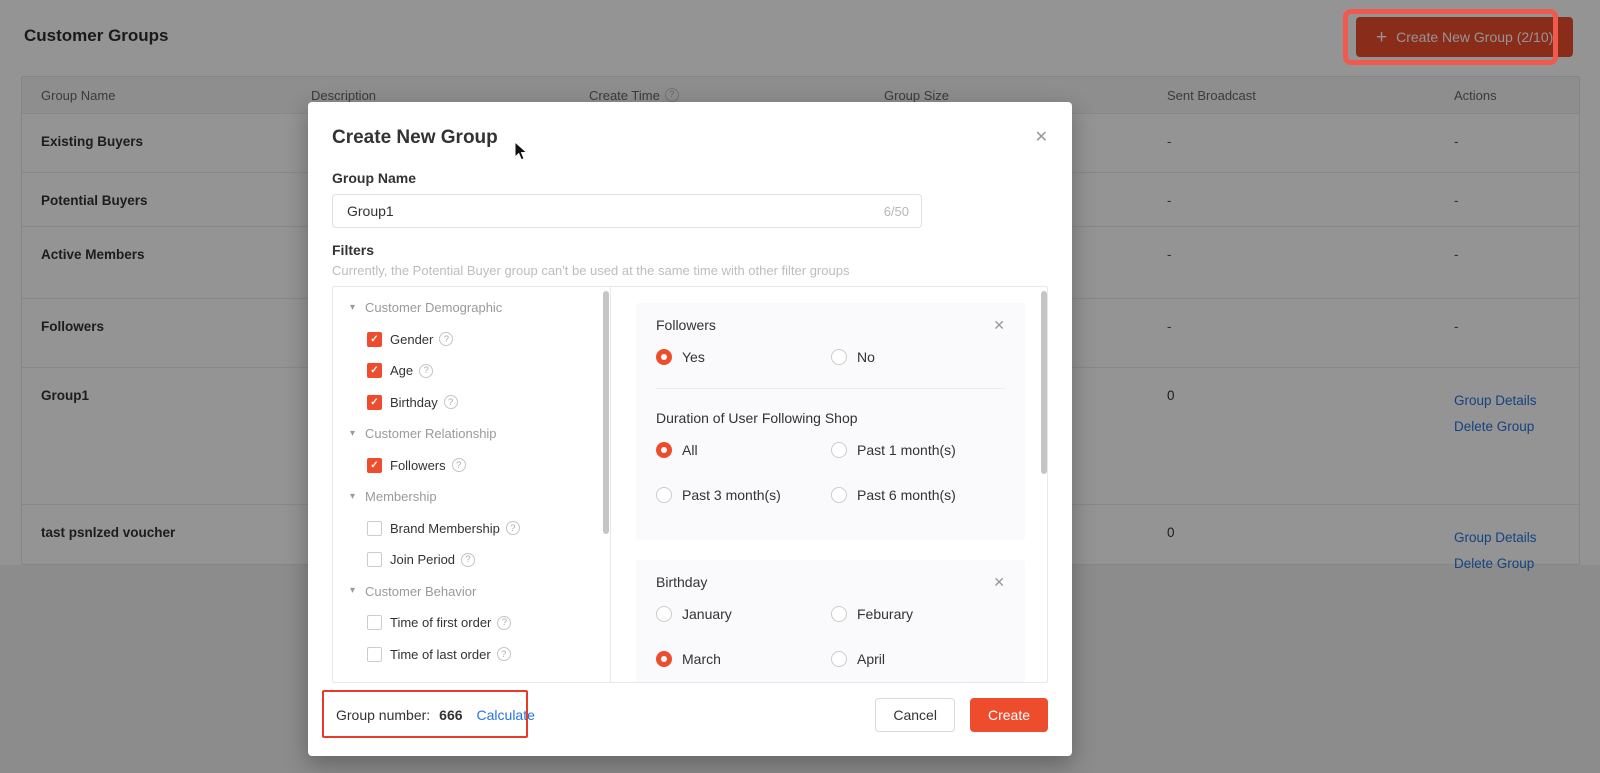 The width and height of the screenshot is (1600, 773). What do you see at coordinates (682, 582) in the screenshot?
I see `card-title: Birthday` at bounding box center [682, 582].